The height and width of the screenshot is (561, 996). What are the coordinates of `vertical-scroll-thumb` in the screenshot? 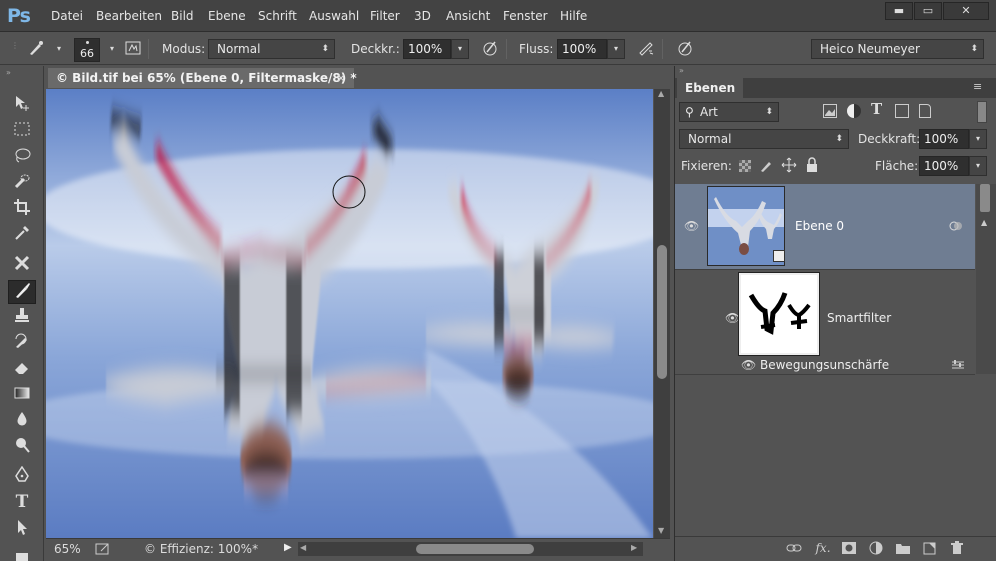 It's located at (662, 312).